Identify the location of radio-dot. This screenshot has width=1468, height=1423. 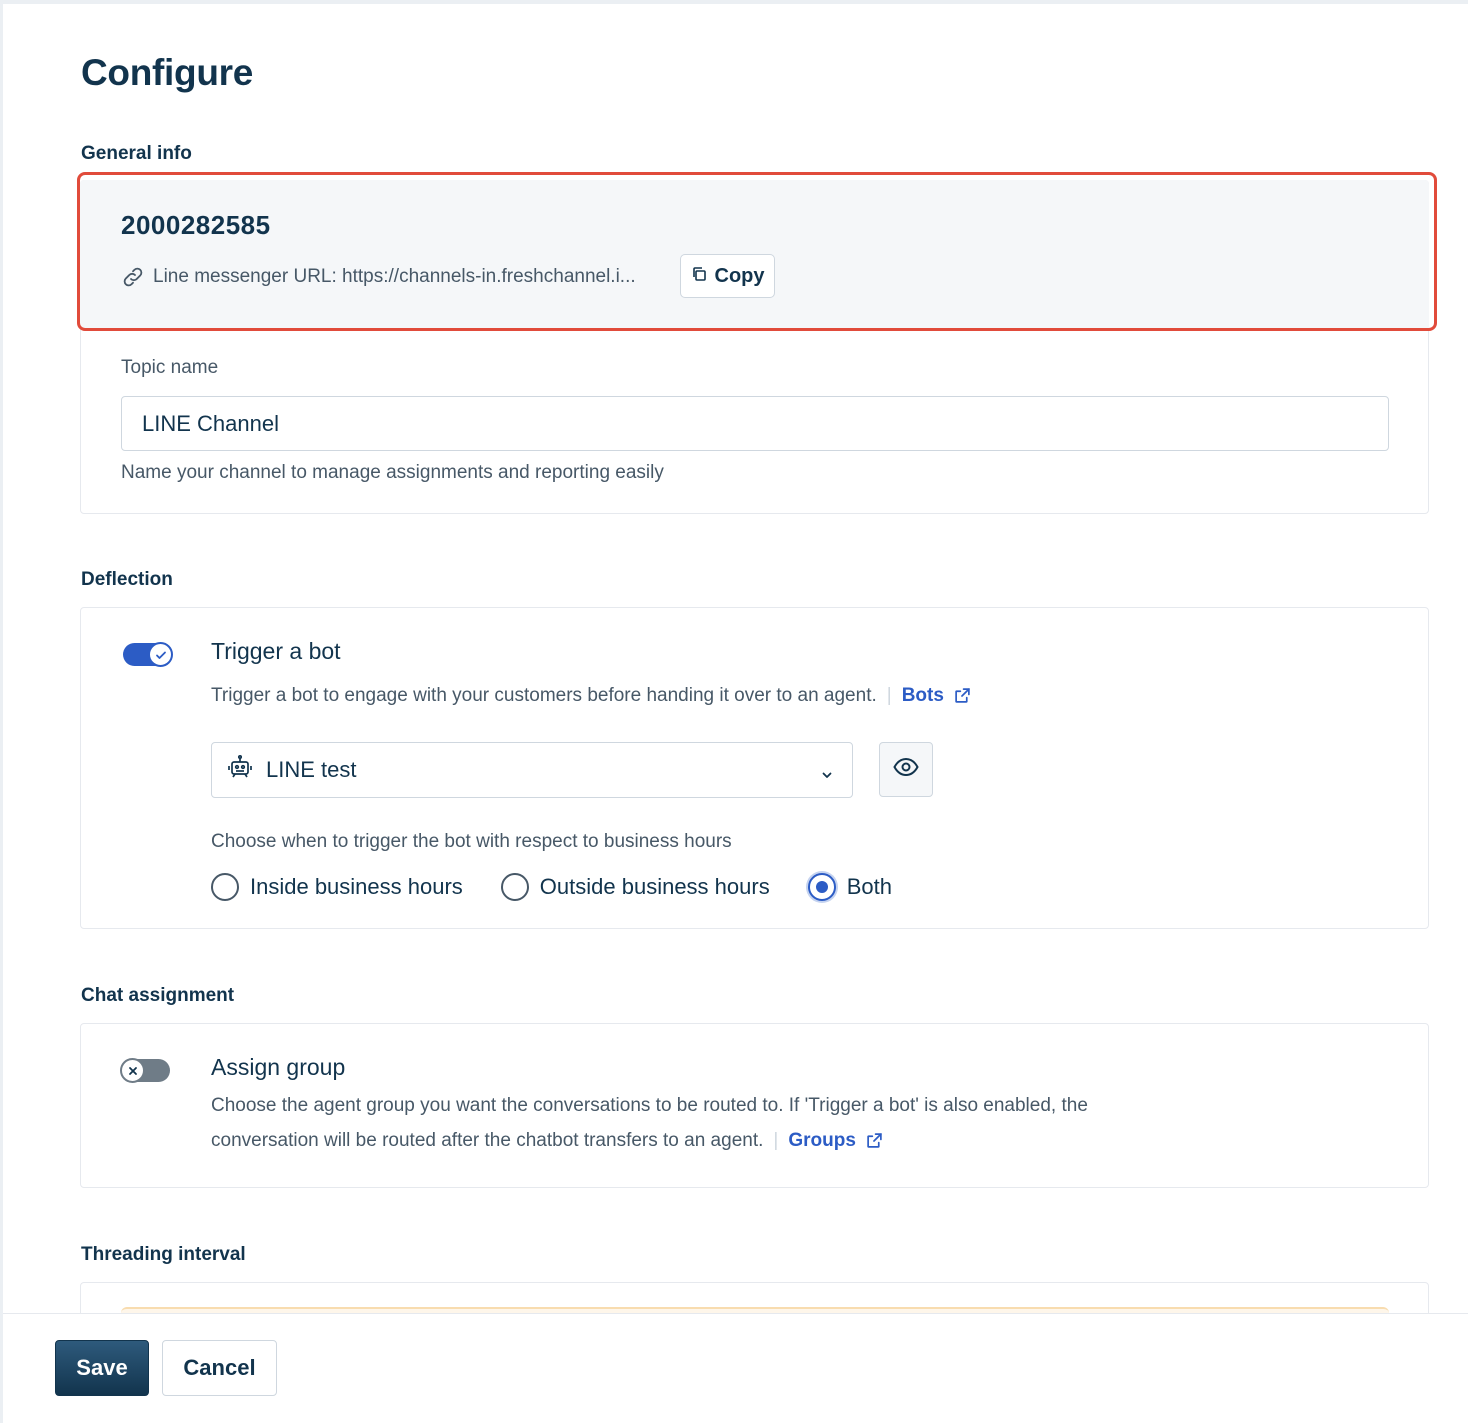
(821, 887).